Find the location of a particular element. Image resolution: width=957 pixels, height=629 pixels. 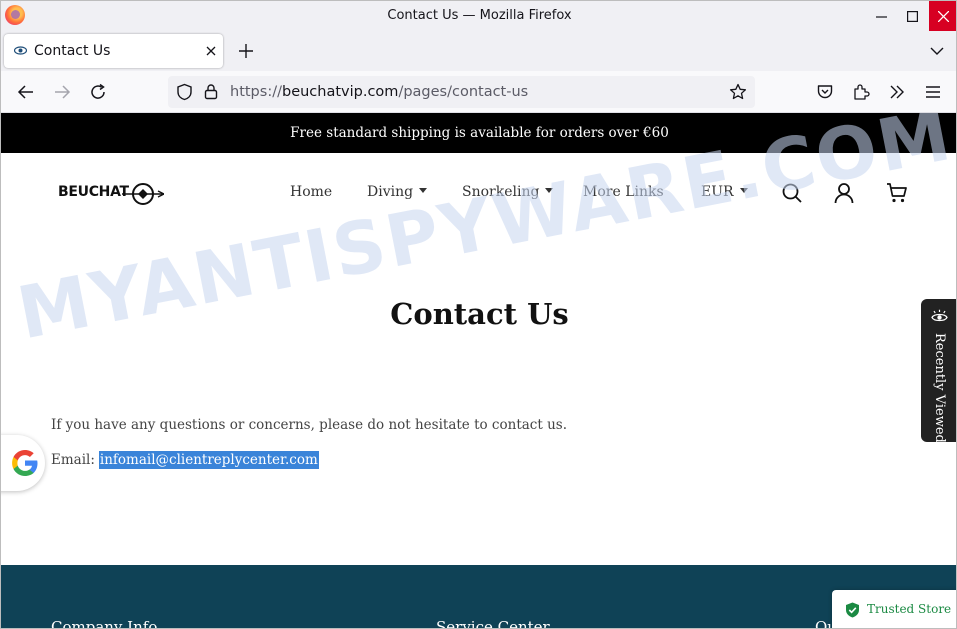

chevron-down-icon is located at coordinates (937, 51).